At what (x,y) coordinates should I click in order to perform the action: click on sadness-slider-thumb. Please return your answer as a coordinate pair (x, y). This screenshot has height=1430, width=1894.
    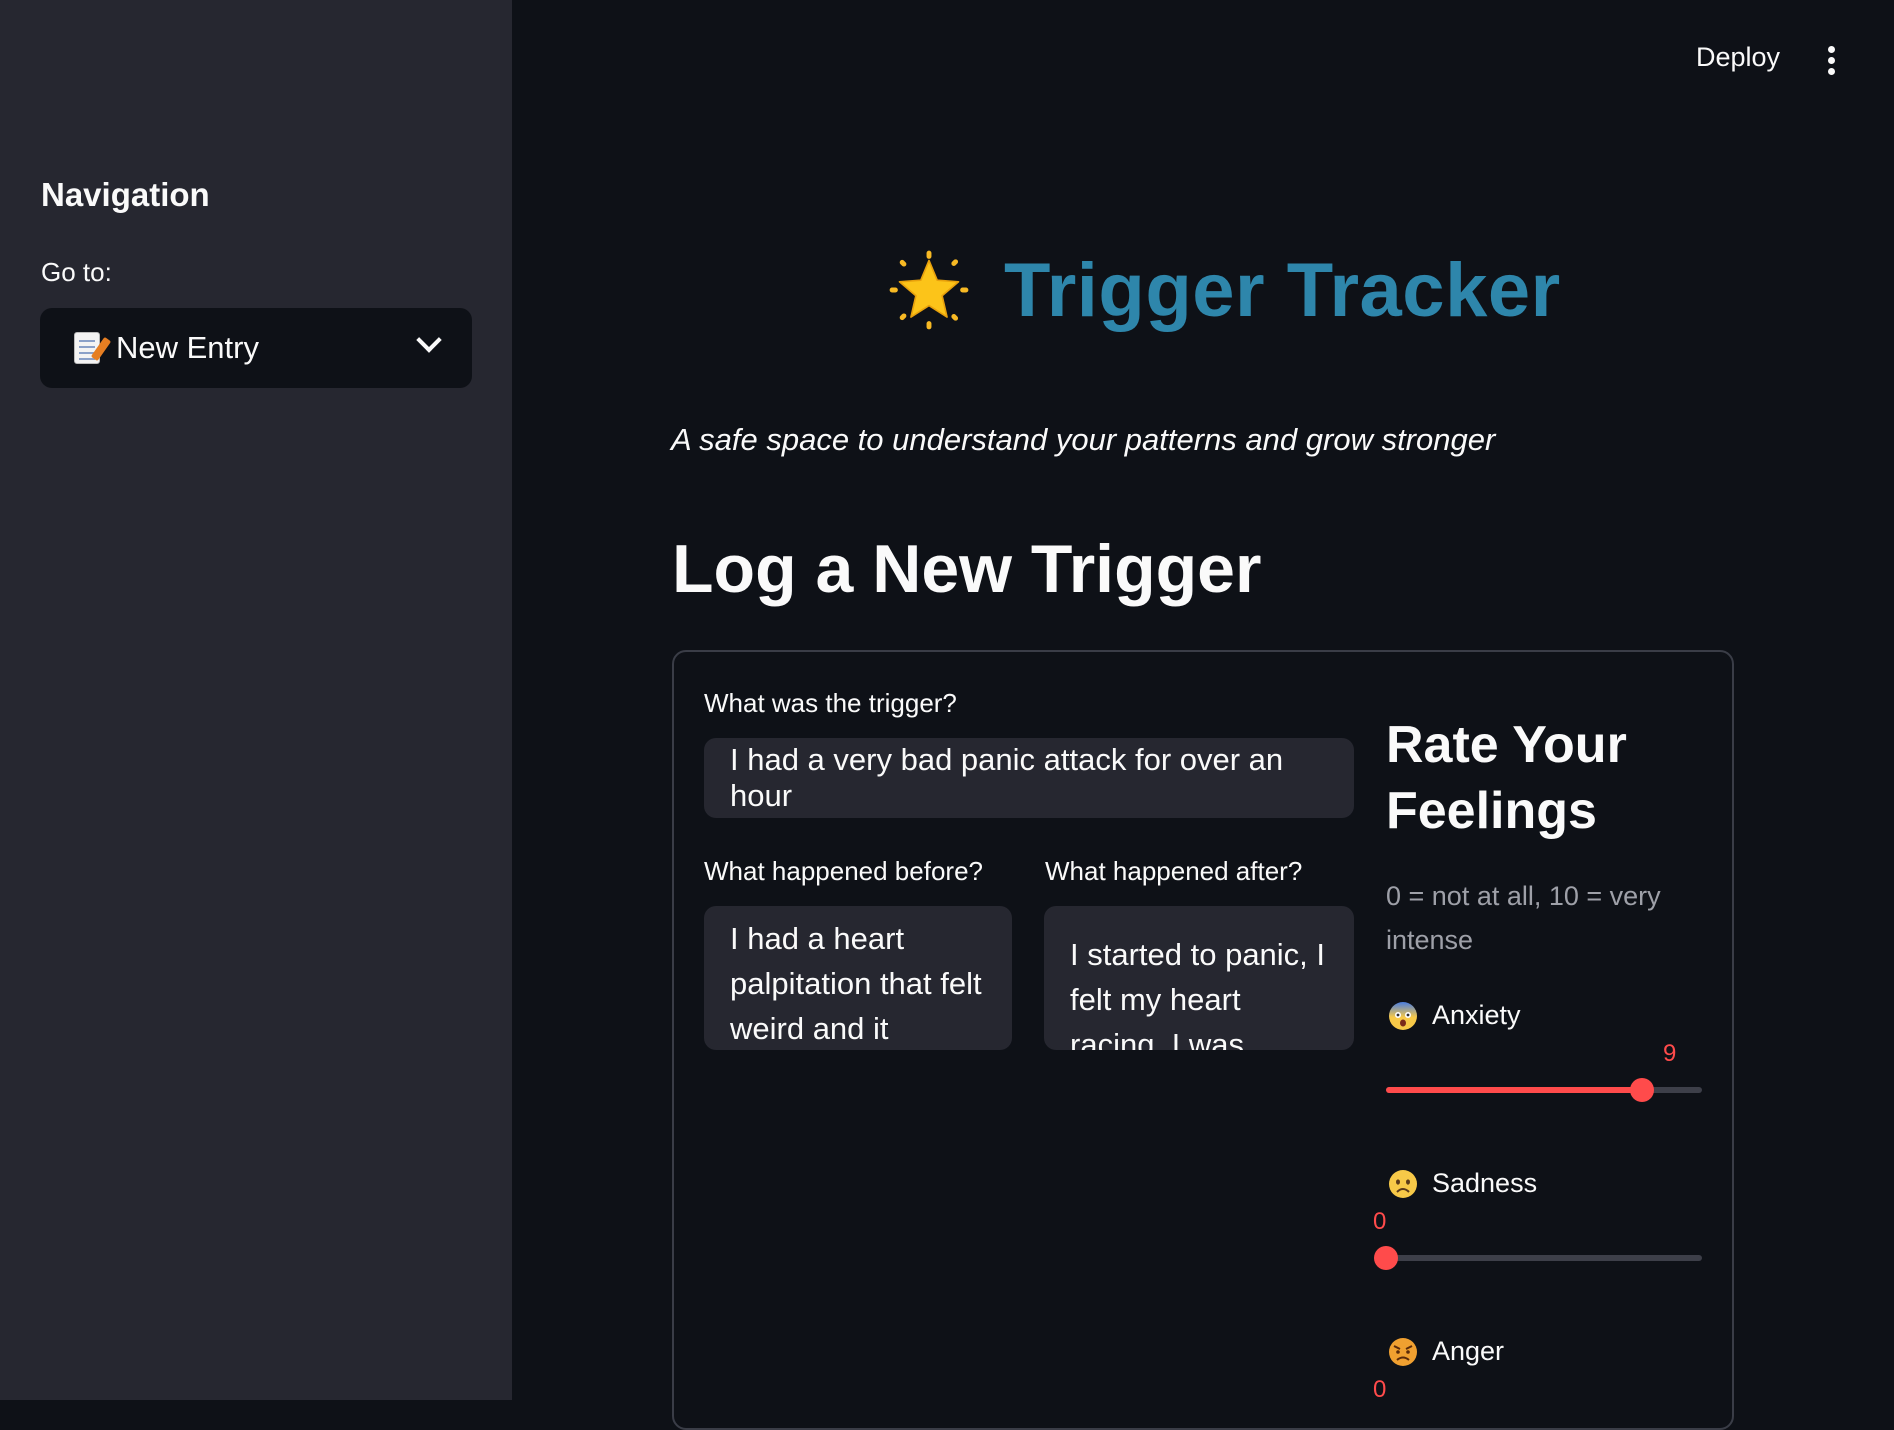
    Looking at the image, I should click on (1386, 1258).